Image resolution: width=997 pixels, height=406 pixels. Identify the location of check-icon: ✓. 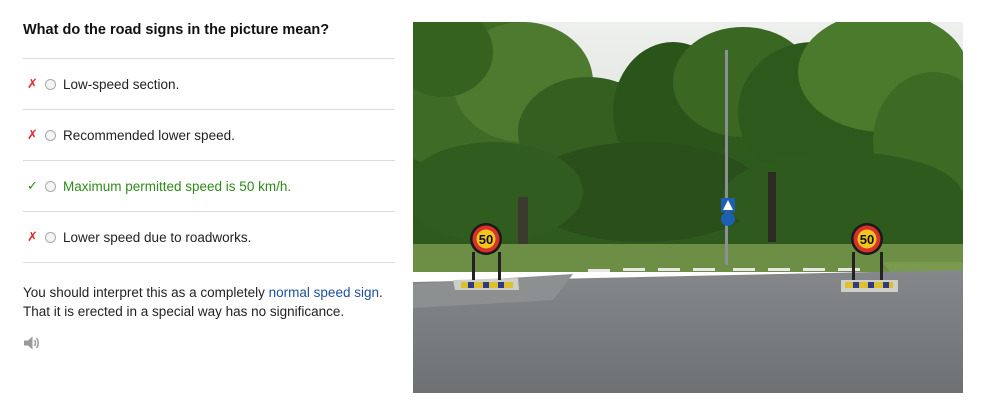
(32, 185).